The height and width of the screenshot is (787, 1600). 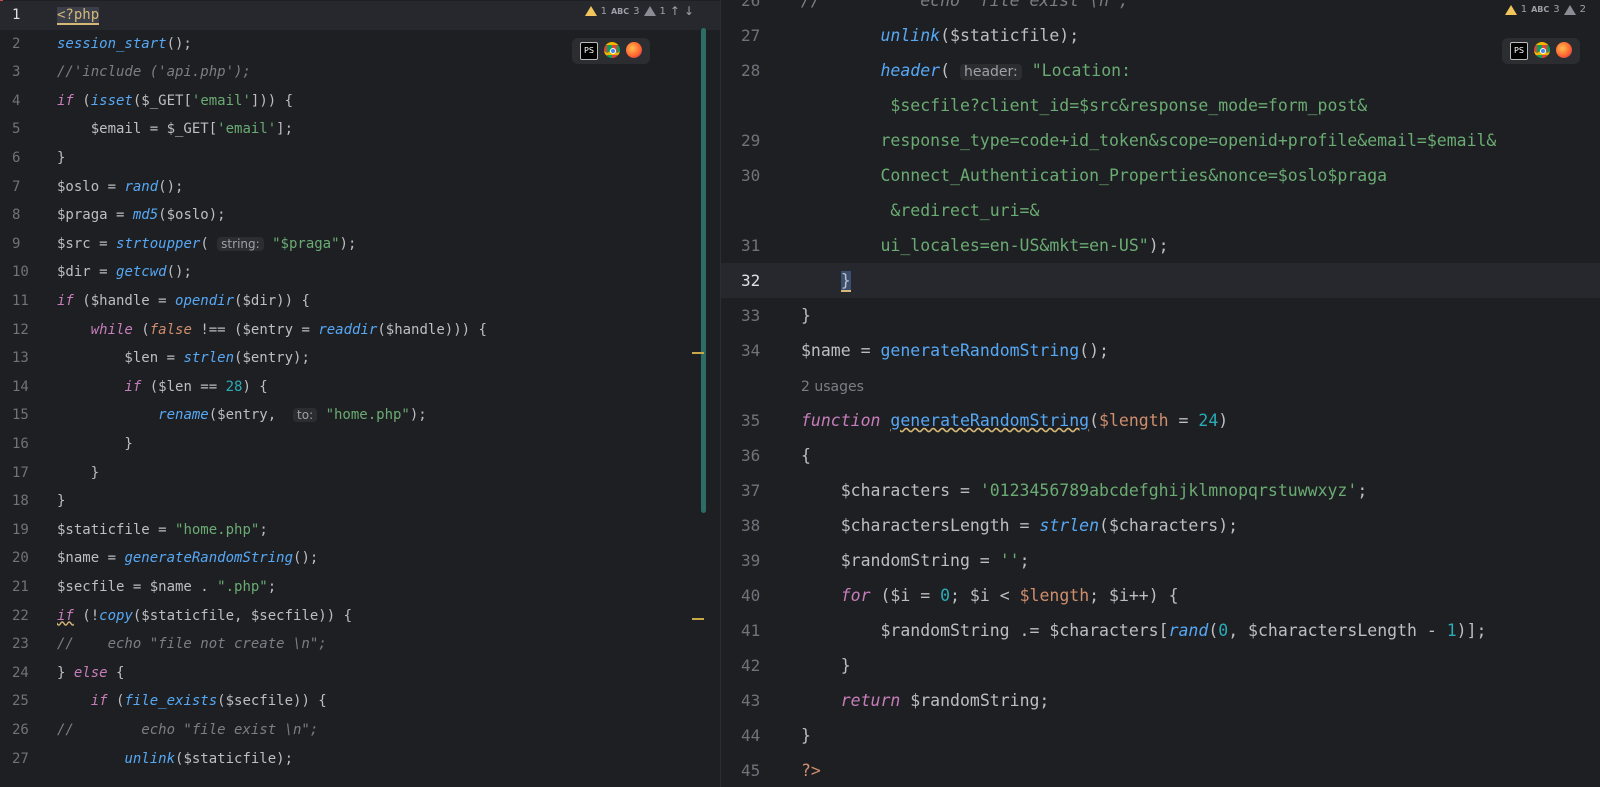 What do you see at coordinates (90, 673) in the screenshot?
I see `code-text: } else {` at bounding box center [90, 673].